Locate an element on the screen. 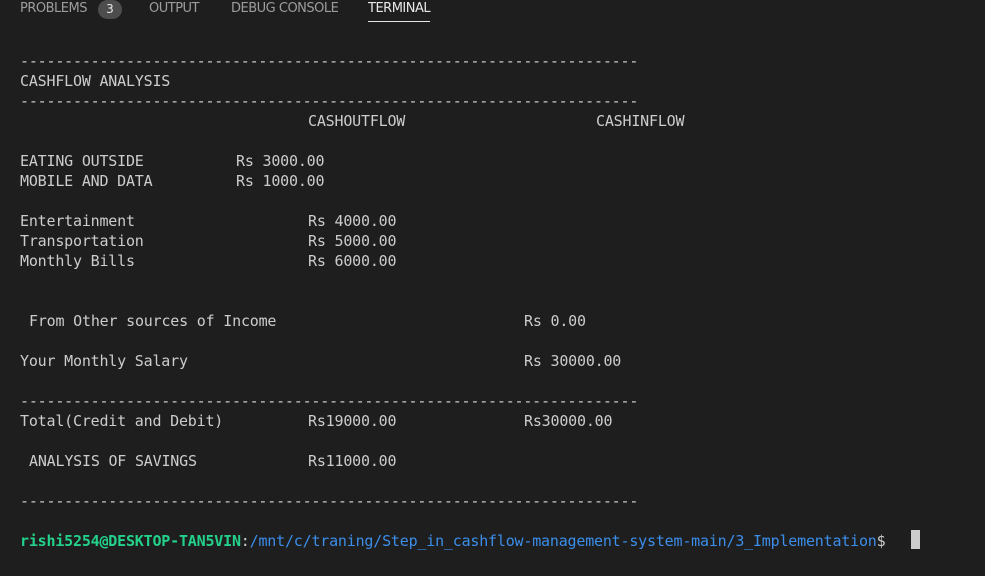 The height and width of the screenshot is (576, 985). entertainment-label: Entertainment is located at coordinates (77, 221).